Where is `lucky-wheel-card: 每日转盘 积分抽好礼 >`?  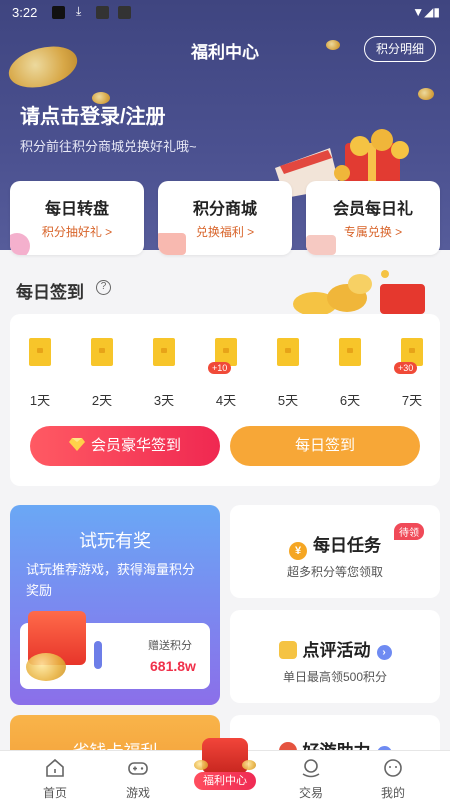
lucky-wheel-card: 每日转盘 积分抽好礼 > is located at coordinates (77, 218).